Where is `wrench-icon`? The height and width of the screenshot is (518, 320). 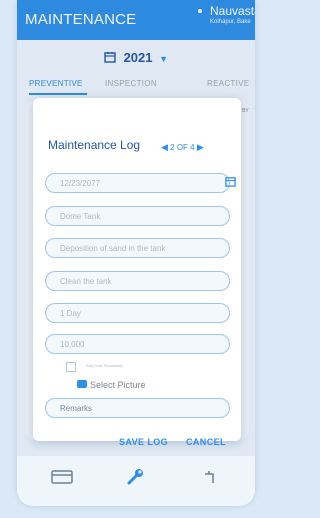 wrench-icon is located at coordinates (136, 477).